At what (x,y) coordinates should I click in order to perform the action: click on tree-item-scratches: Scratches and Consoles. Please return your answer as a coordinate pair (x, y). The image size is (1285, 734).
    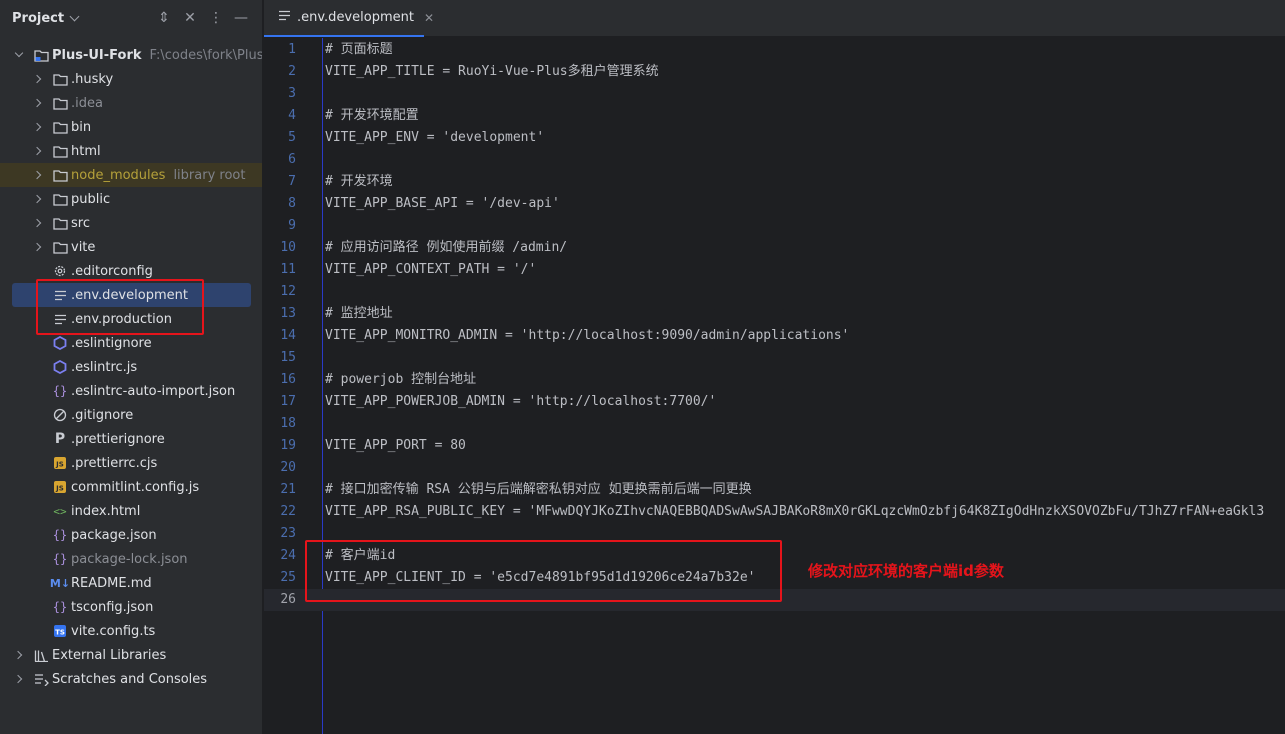
    Looking at the image, I should click on (131, 679).